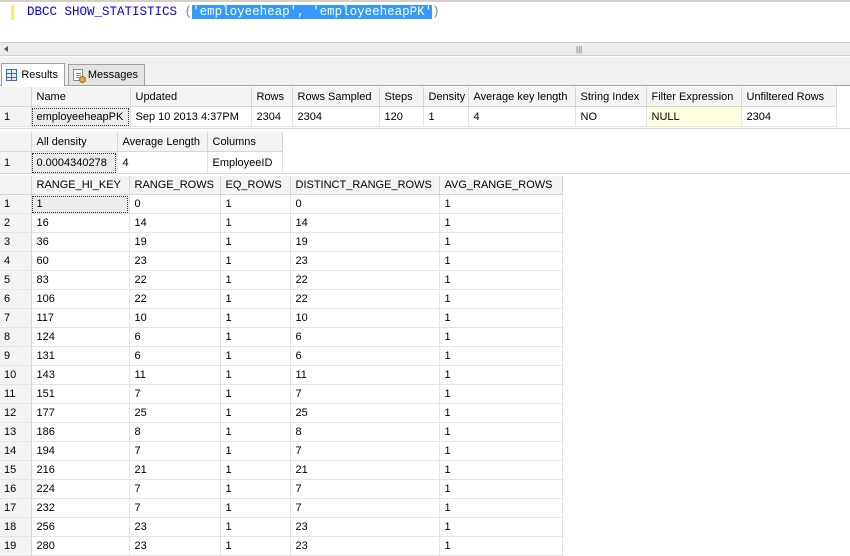 The height and width of the screenshot is (556, 850). I want to click on table-cell: 36, so click(80, 242).